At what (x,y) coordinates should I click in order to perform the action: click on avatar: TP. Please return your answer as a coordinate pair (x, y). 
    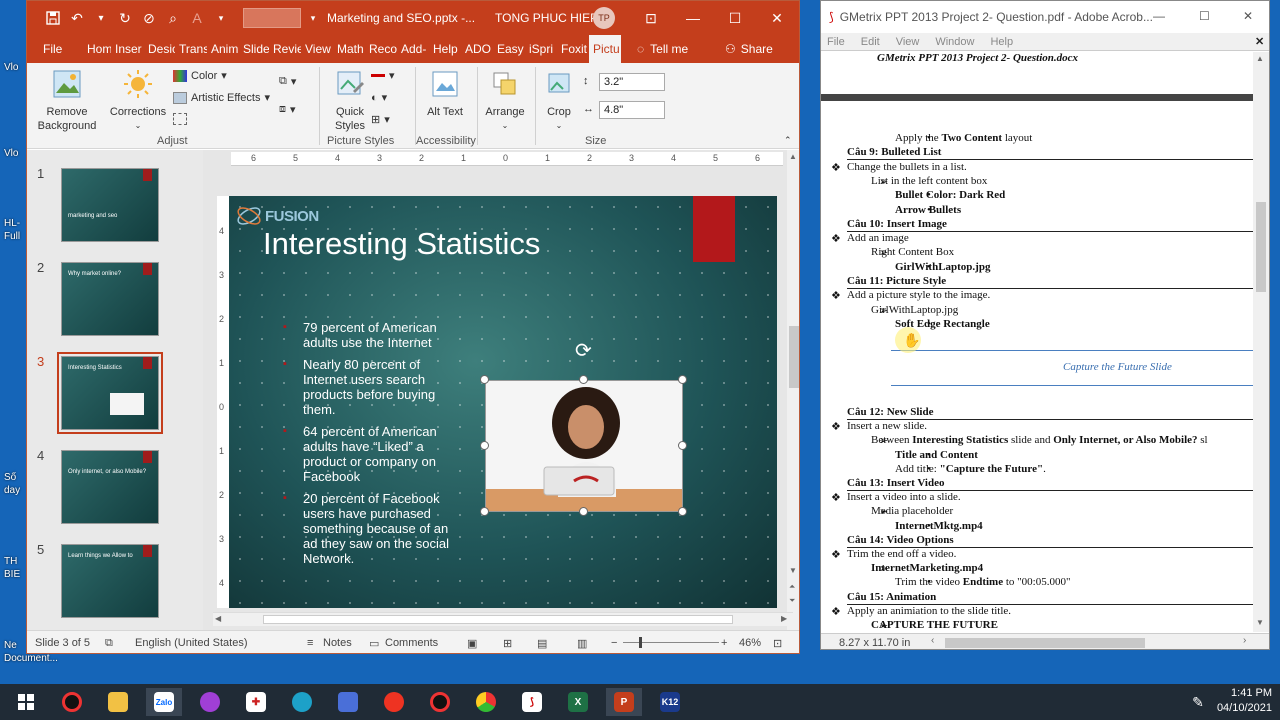
    Looking at the image, I should click on (604, 18).